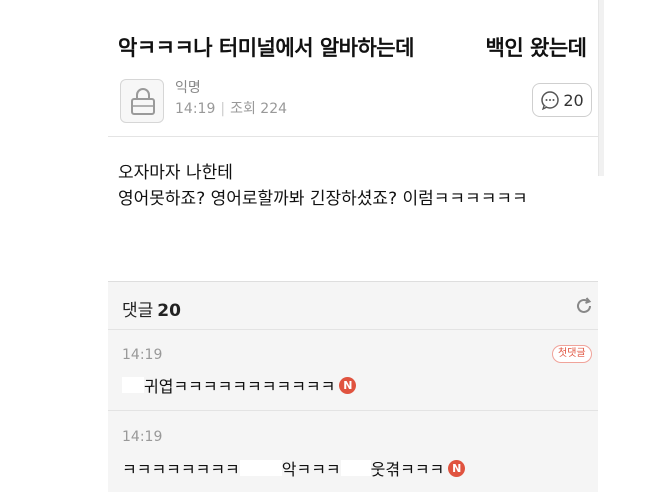  What do you see at coordinates (573, 100) in the screenshot?
I see `comment-count: 20` at bounding box center [573, 100].